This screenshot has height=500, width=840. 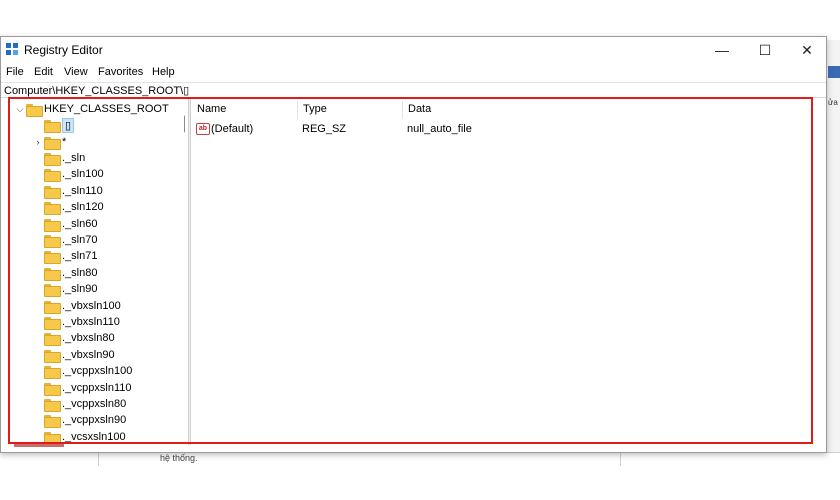 I want to click on menu-edit: Edit, so click(x=43, y=72).